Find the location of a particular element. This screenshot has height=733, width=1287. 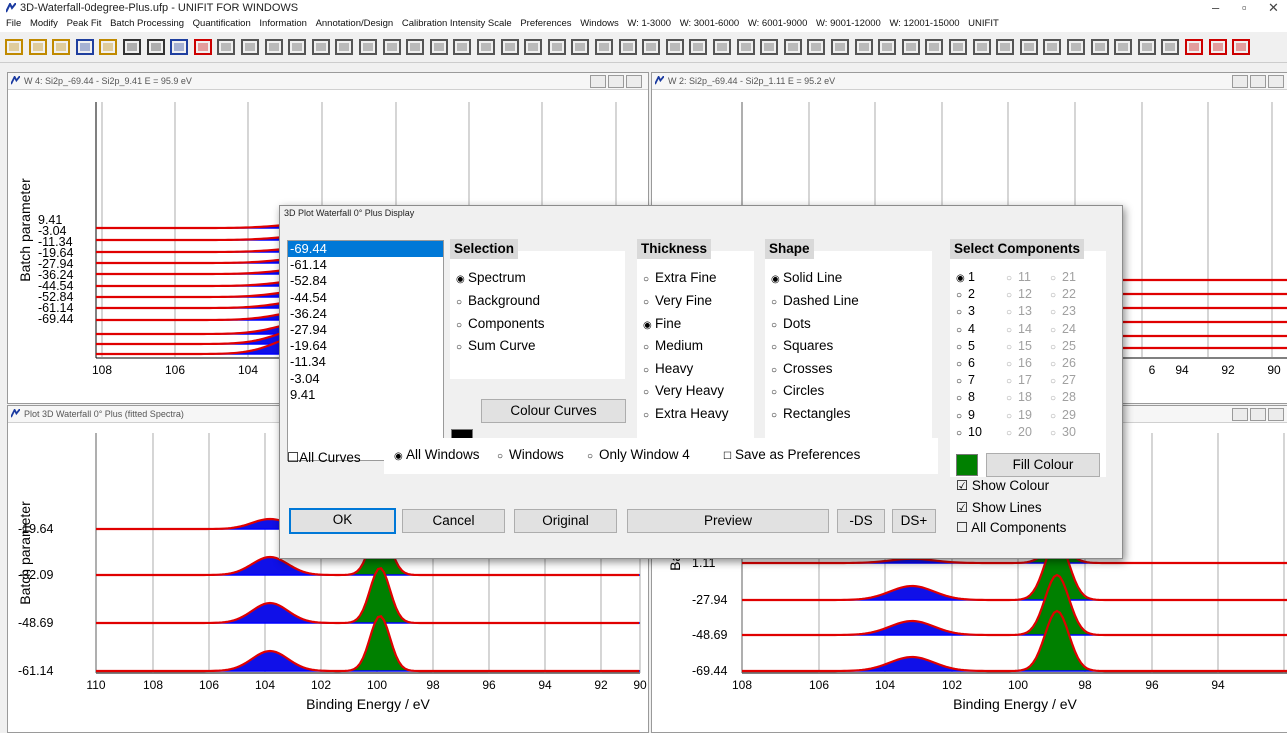

restore-button: ▫ is located at coordinates (1244, 7).